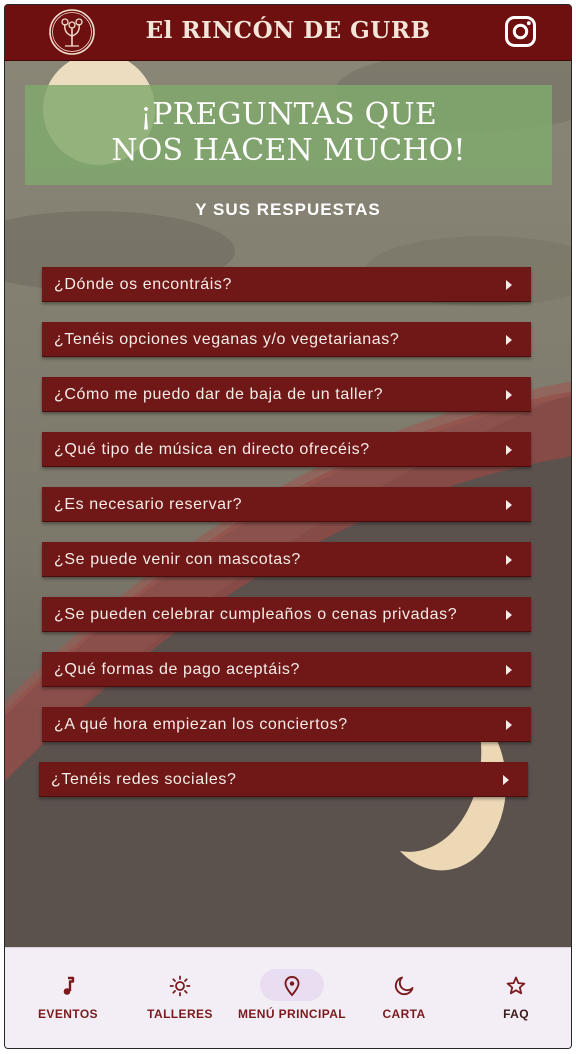 Image resolution: width=576 pixels, height=1054 pixels. I want to click on nav-label: EVENTOS, so click(68, 1014).